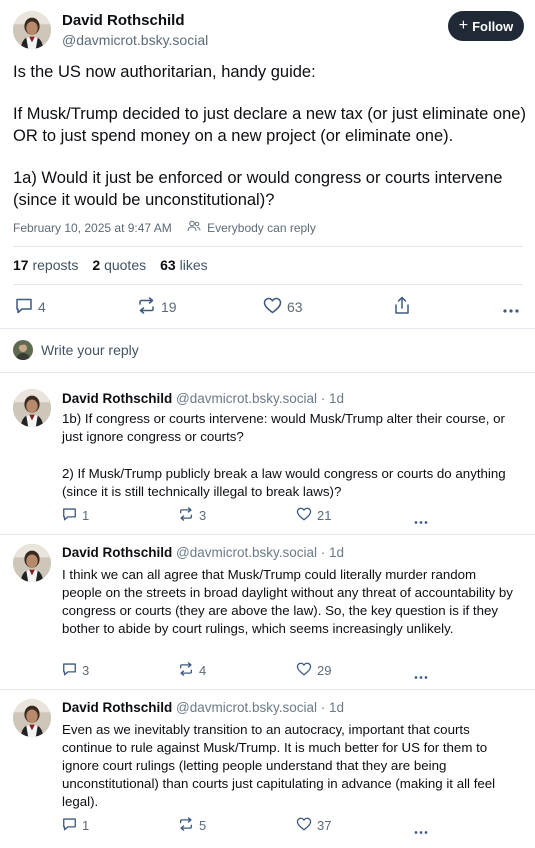 This screenshot has height=848, width=535. Describe the element at coordinates (283, 307) in the screenshot. I see `like-button: 63` at that location.